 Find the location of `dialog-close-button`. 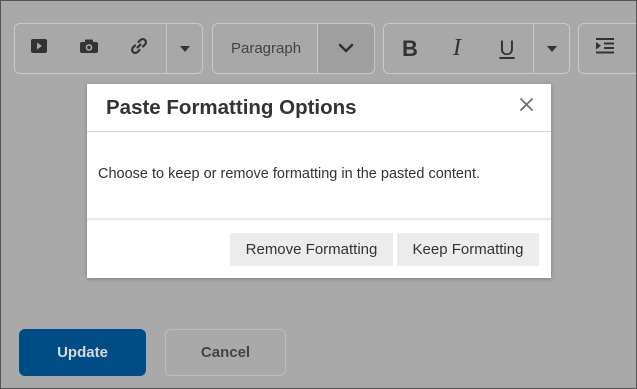

dialog-close-button is located at coordinates (526, 107).